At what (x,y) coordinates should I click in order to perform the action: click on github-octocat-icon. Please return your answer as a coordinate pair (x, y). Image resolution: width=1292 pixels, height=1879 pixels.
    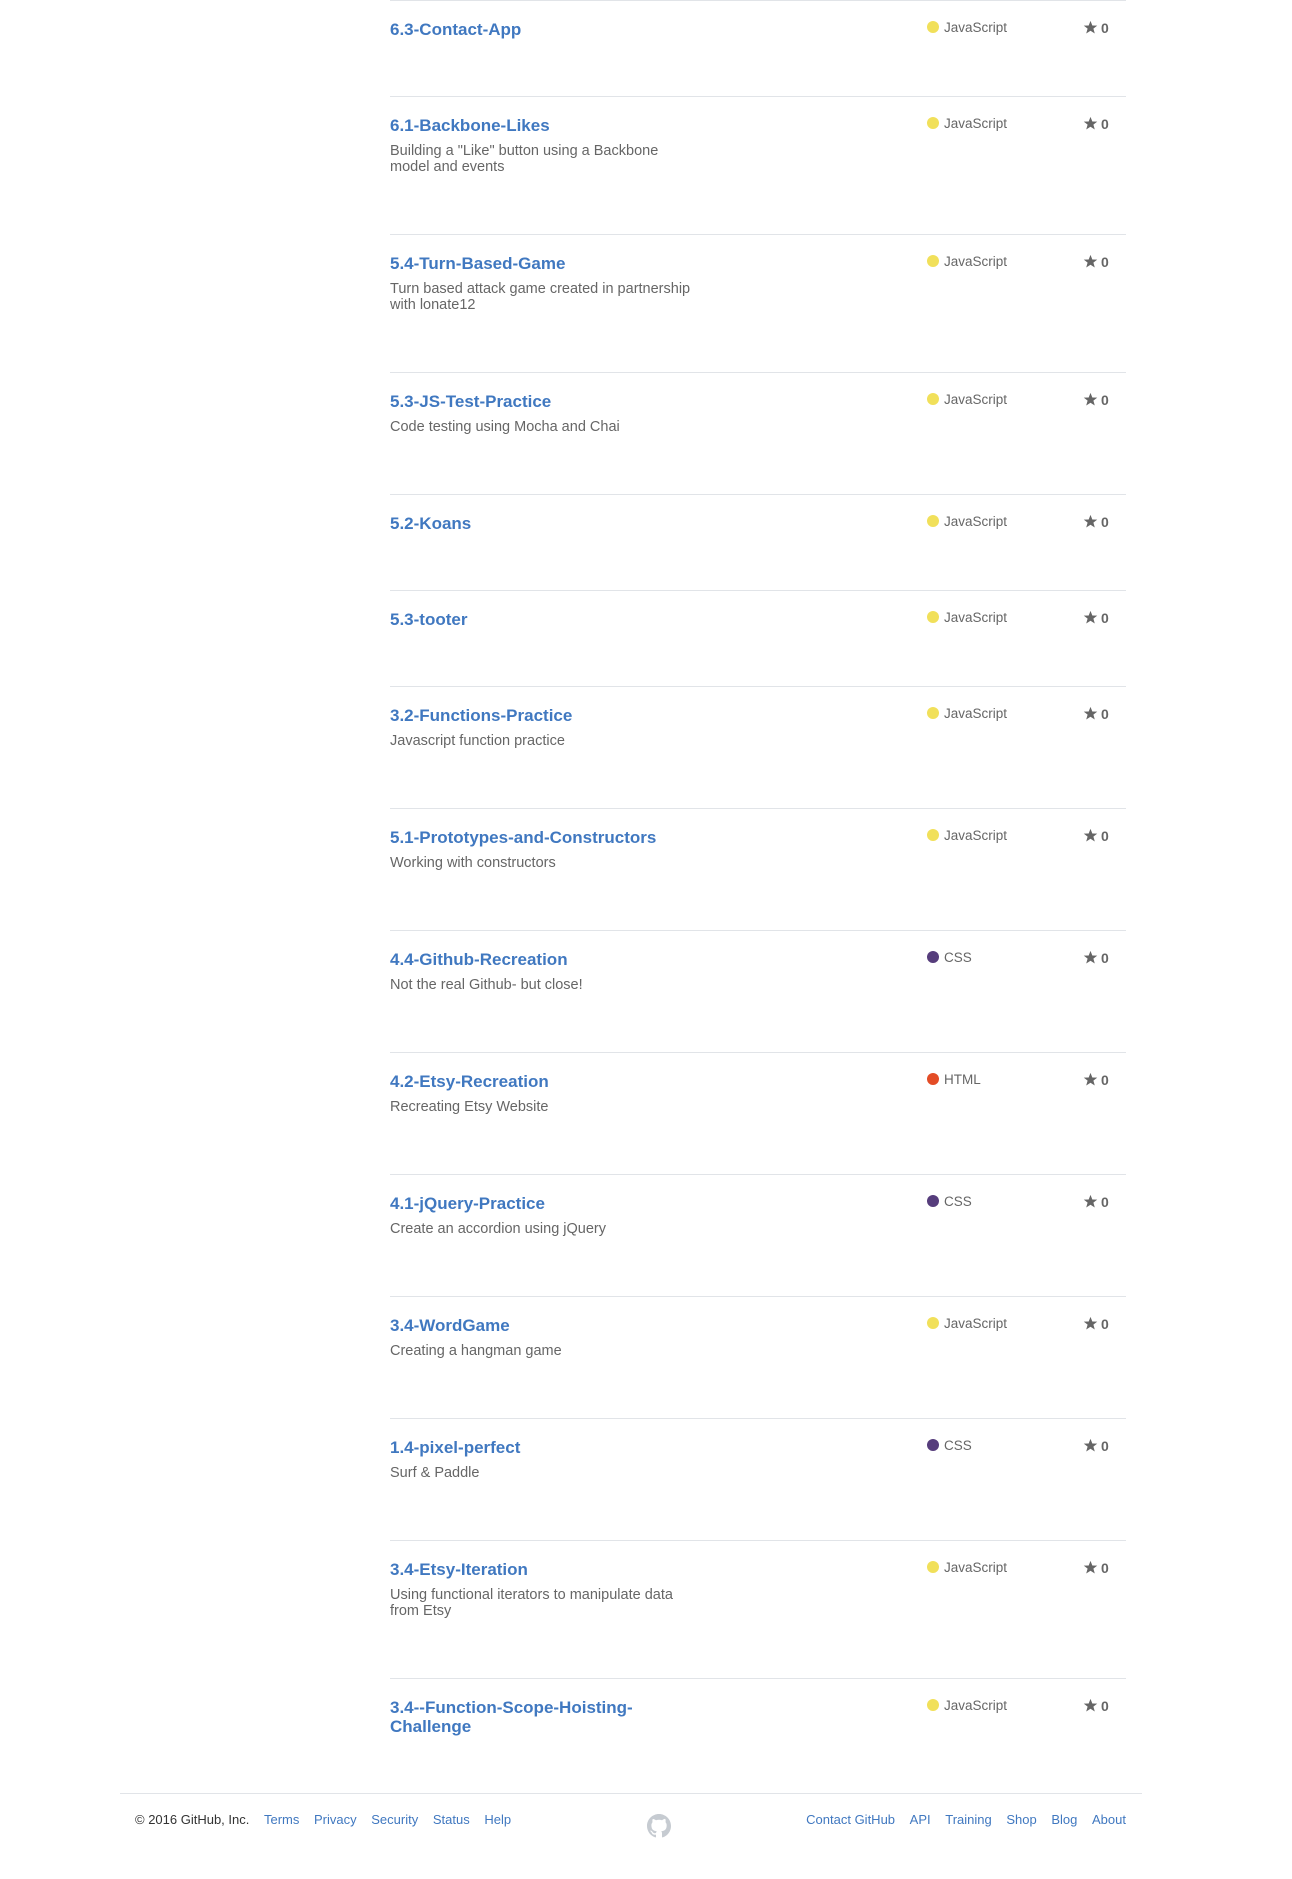
    Looking at the image, I should click on (659, 1826).